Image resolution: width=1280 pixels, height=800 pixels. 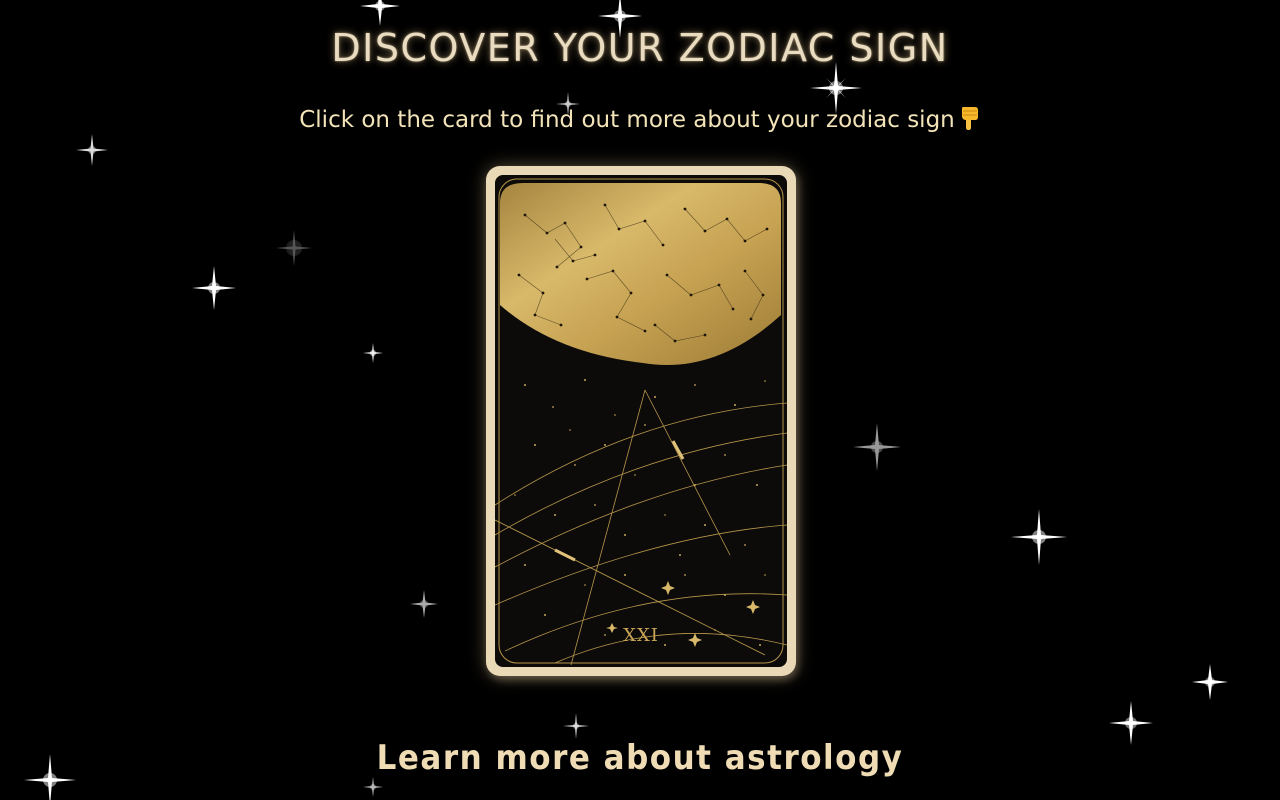 I want to click on hand-pointing-down-icon, so click(x=970, y=118).